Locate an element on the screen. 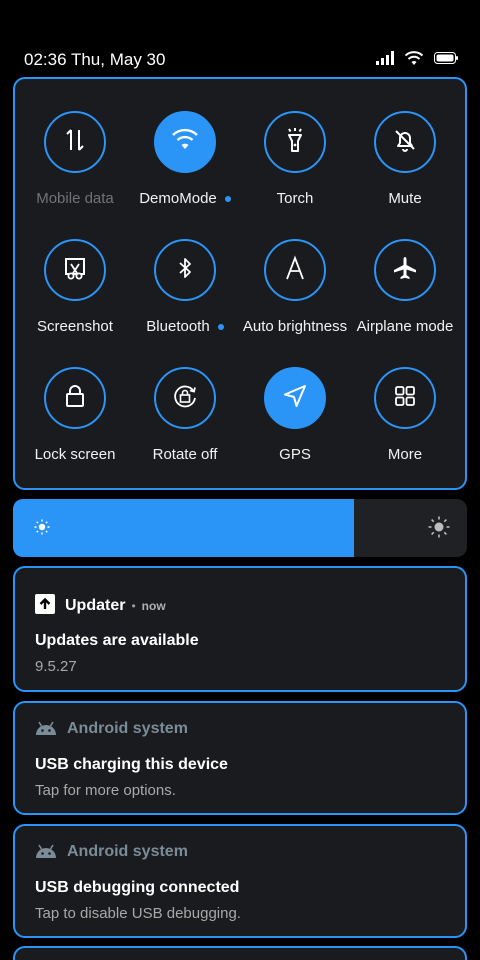 The width and height of the screenshot is (480, 960). brightness-slider-fill is located at coordinates (183, 528).